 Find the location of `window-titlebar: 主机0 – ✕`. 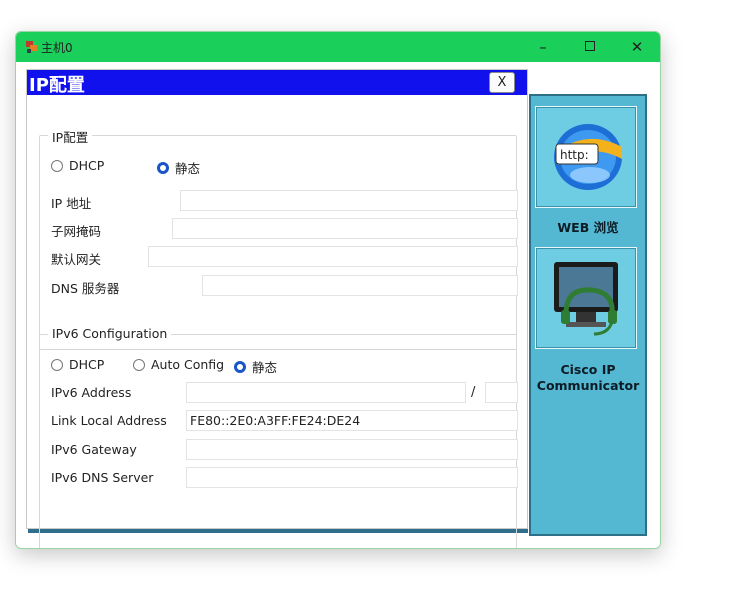

window-titlebar: 主机0 – ✕ is located at coordinates (338, 47).